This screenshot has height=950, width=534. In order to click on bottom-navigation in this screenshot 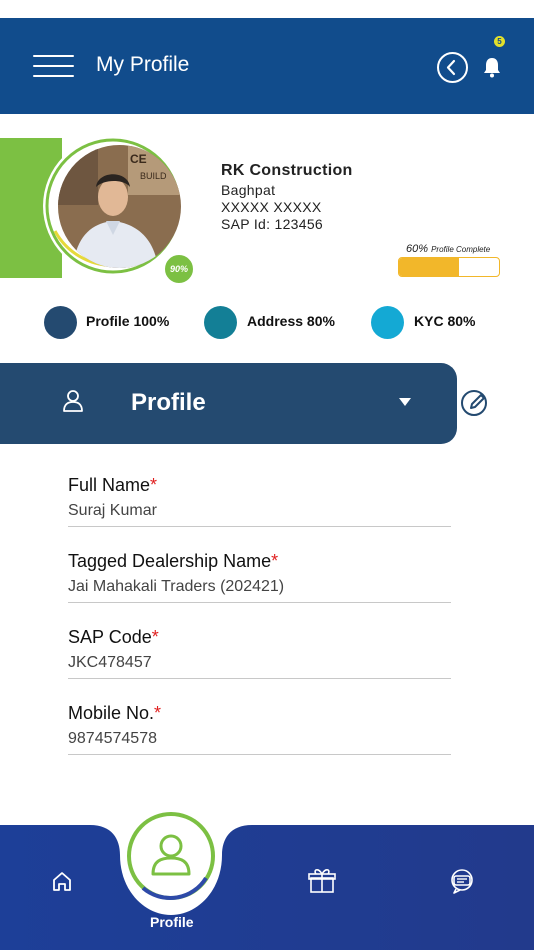, I will do `click(267, 887)`.